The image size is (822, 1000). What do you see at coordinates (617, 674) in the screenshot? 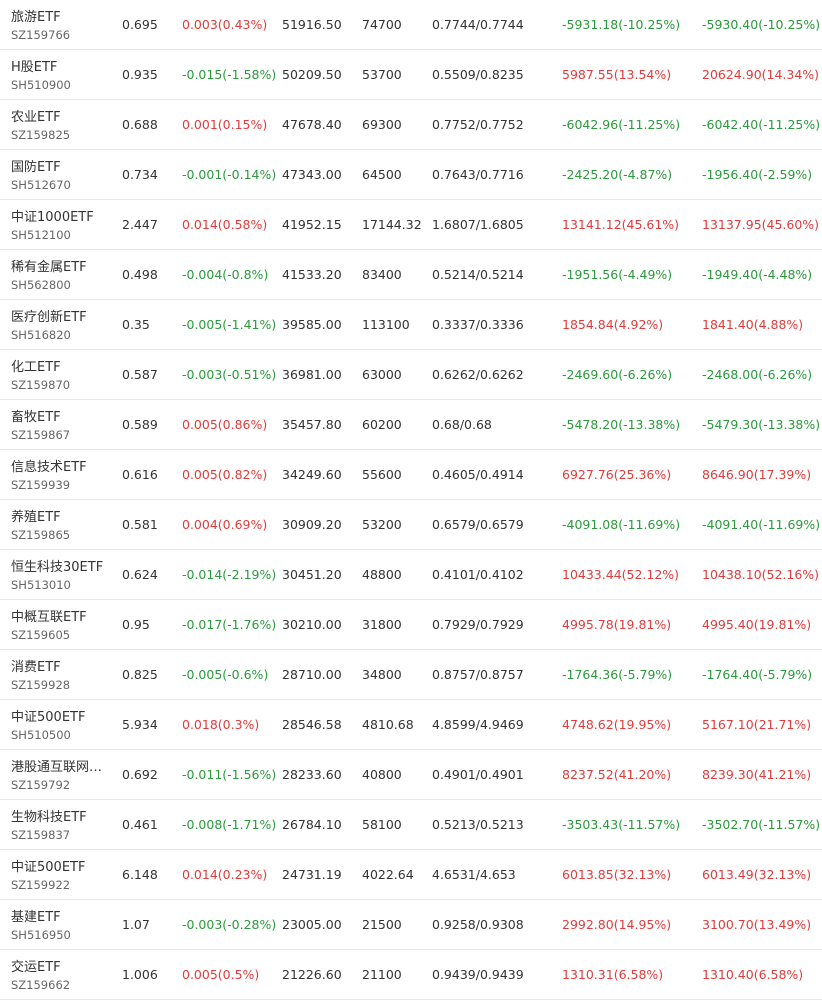
I see `profit-loss: -1764.36(-5.79%)` at bounding box center [617, 674].